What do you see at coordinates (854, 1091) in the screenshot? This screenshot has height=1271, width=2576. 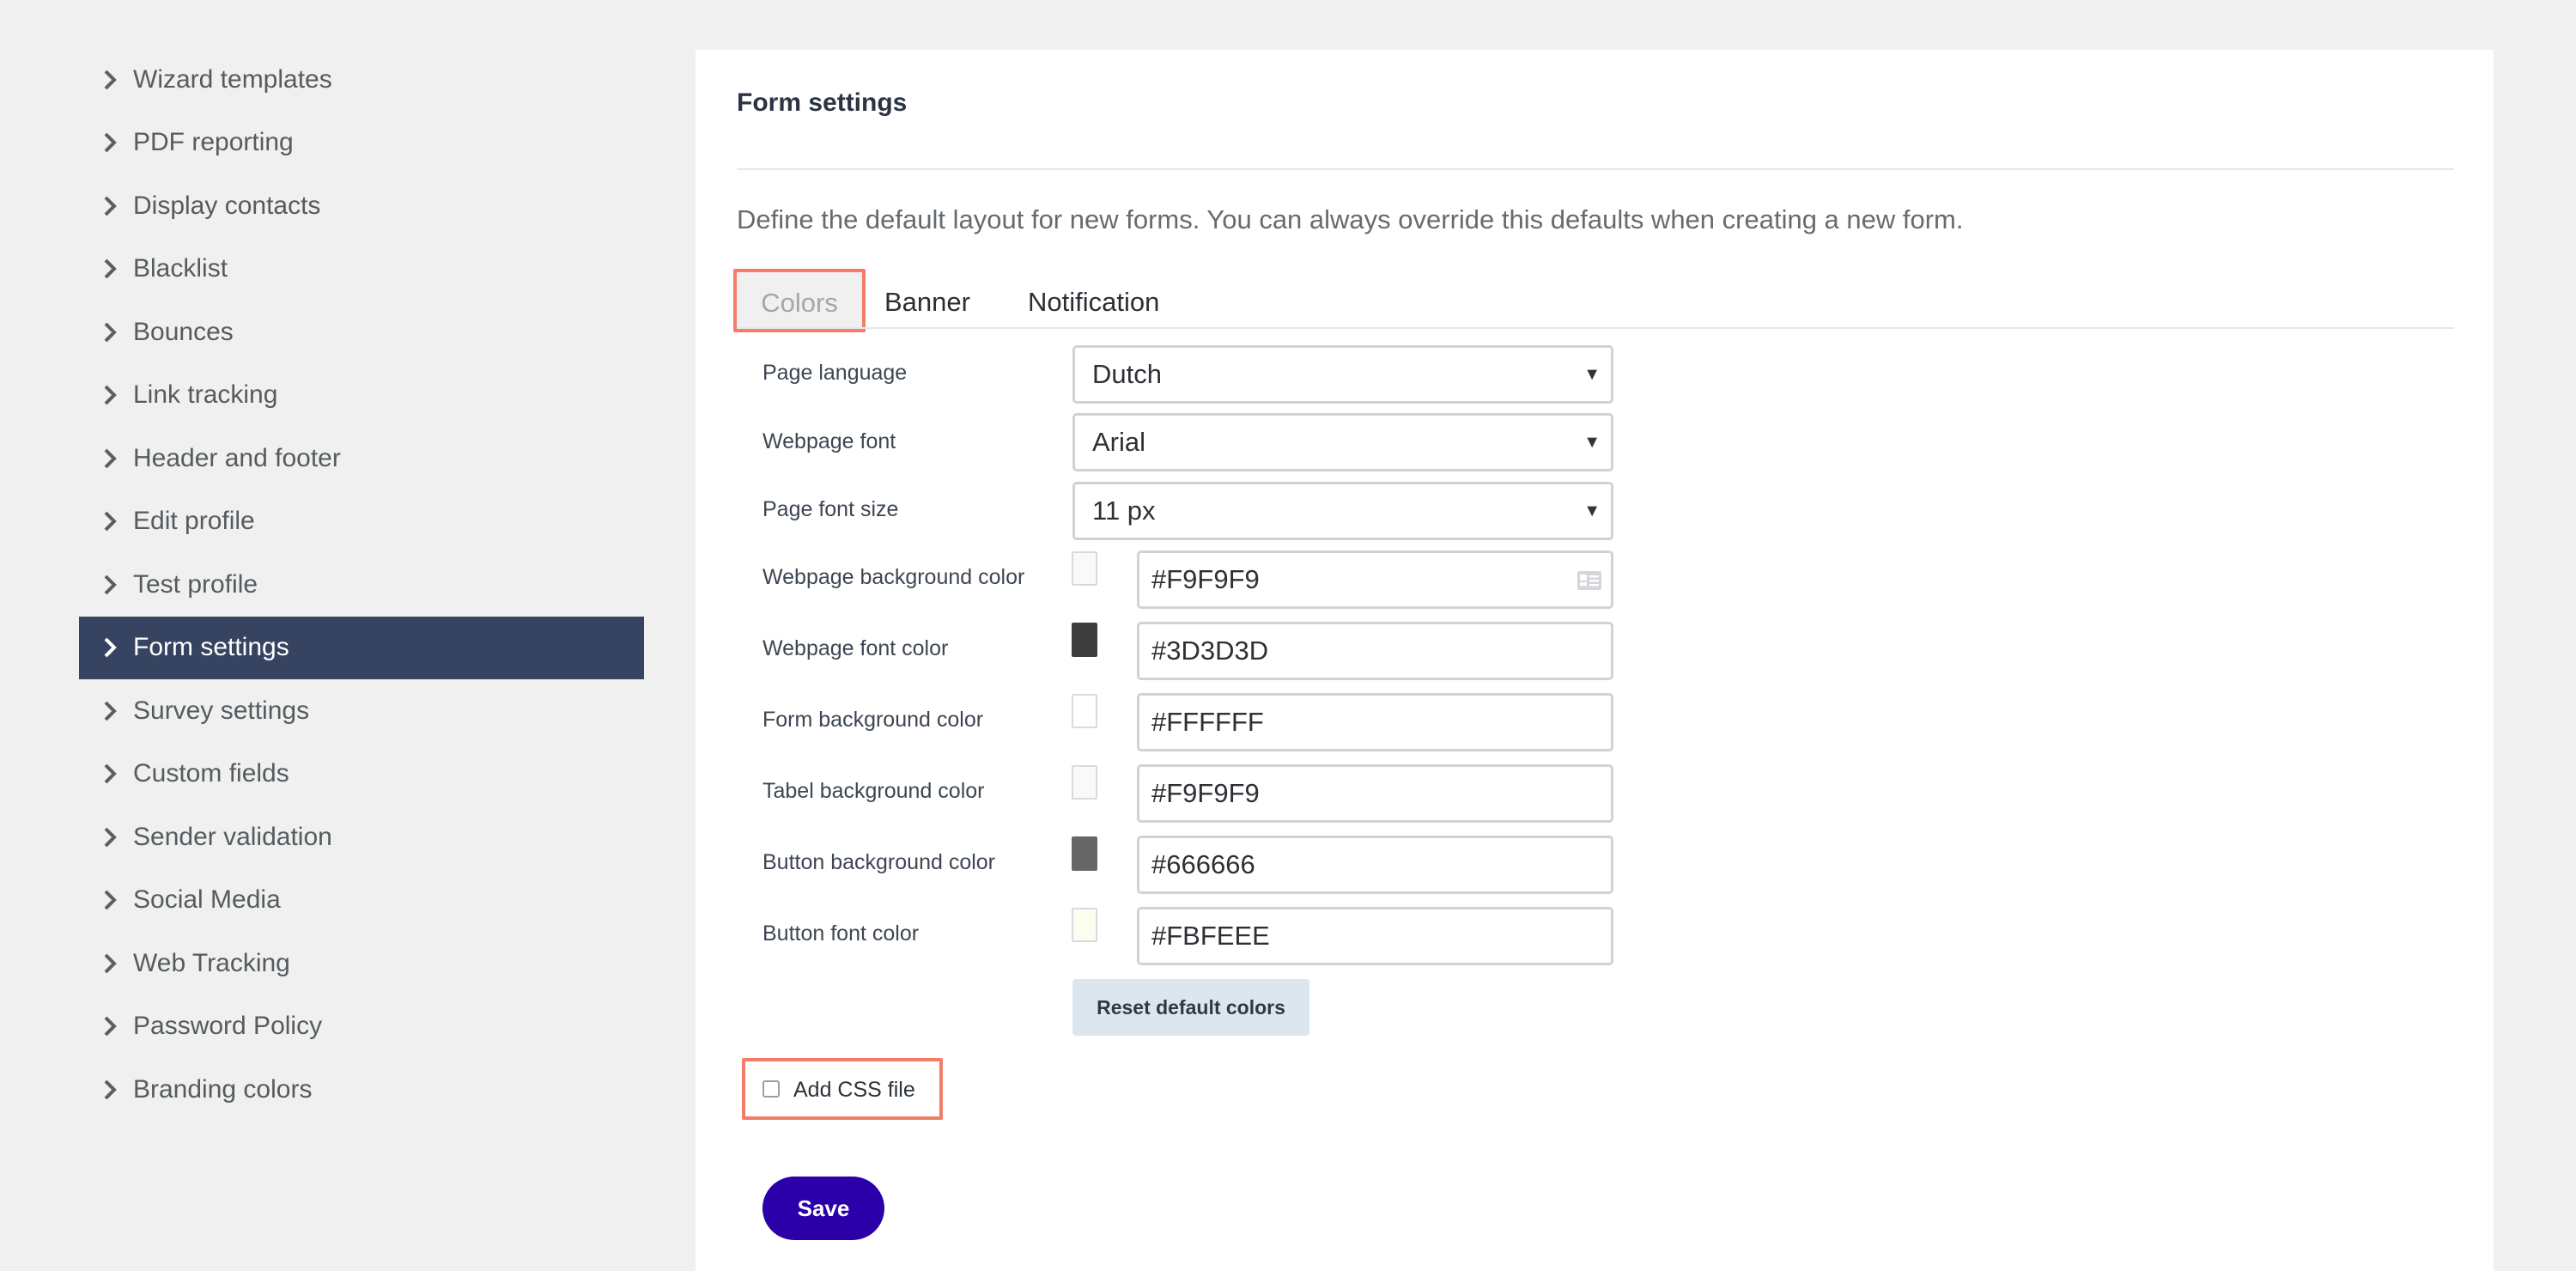 I see `add-css-file-label: Add CSS file` at bounding box center [854, 1091].